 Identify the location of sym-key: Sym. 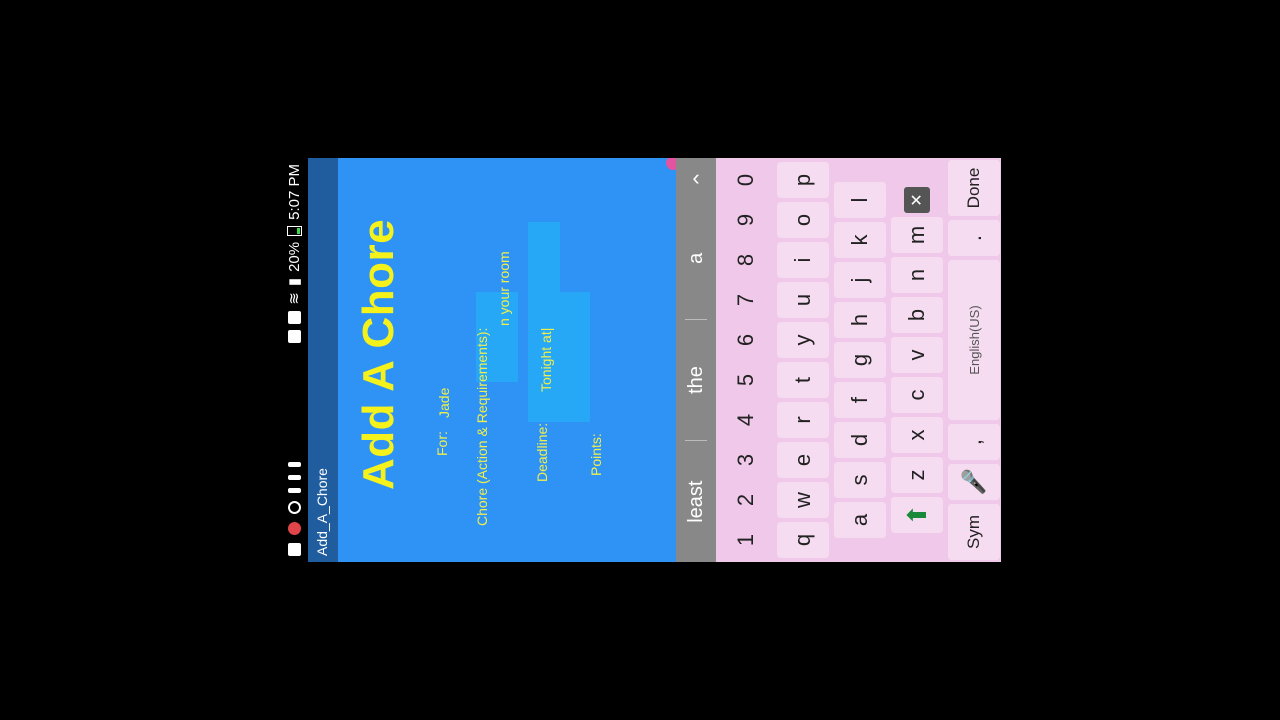
(974, 532).